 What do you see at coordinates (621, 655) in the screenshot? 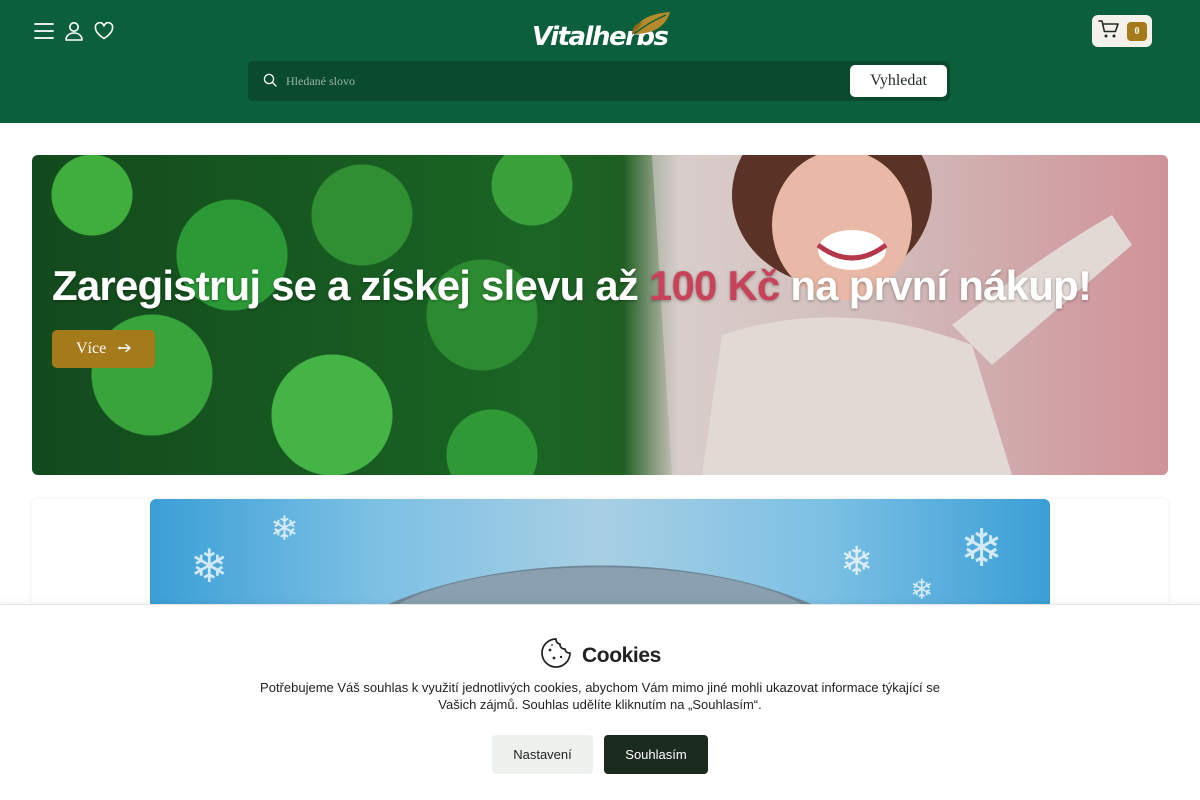
I see `cookie-title: Cookies` at bounding box center [621, 655].